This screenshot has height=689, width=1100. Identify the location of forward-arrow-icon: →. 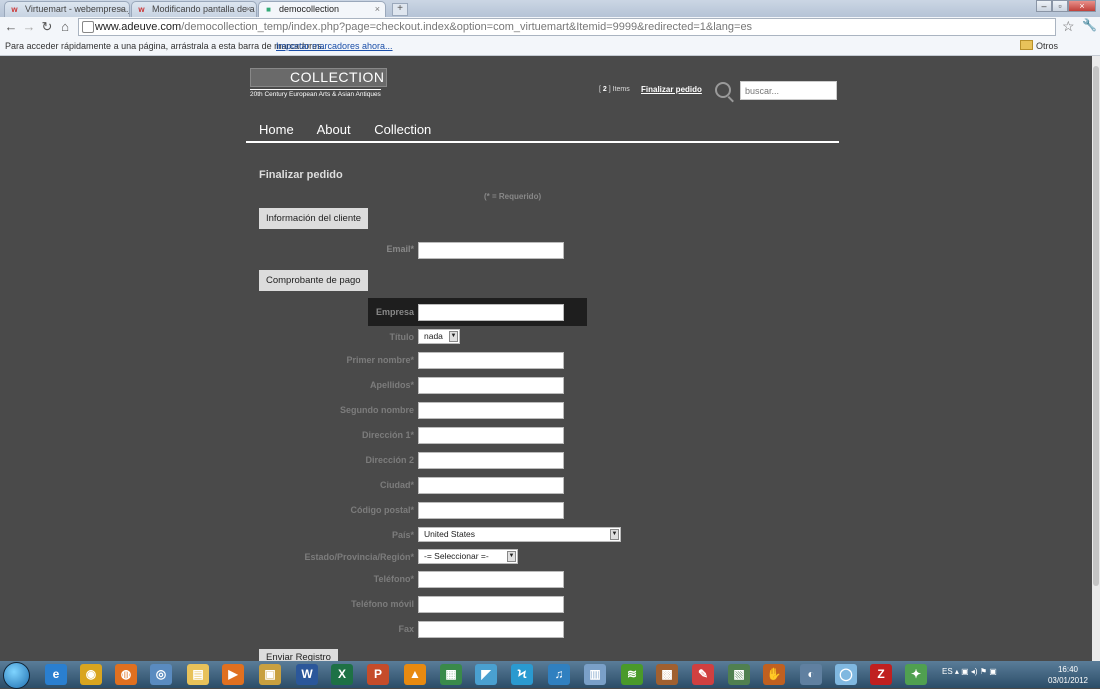
(29, 27).